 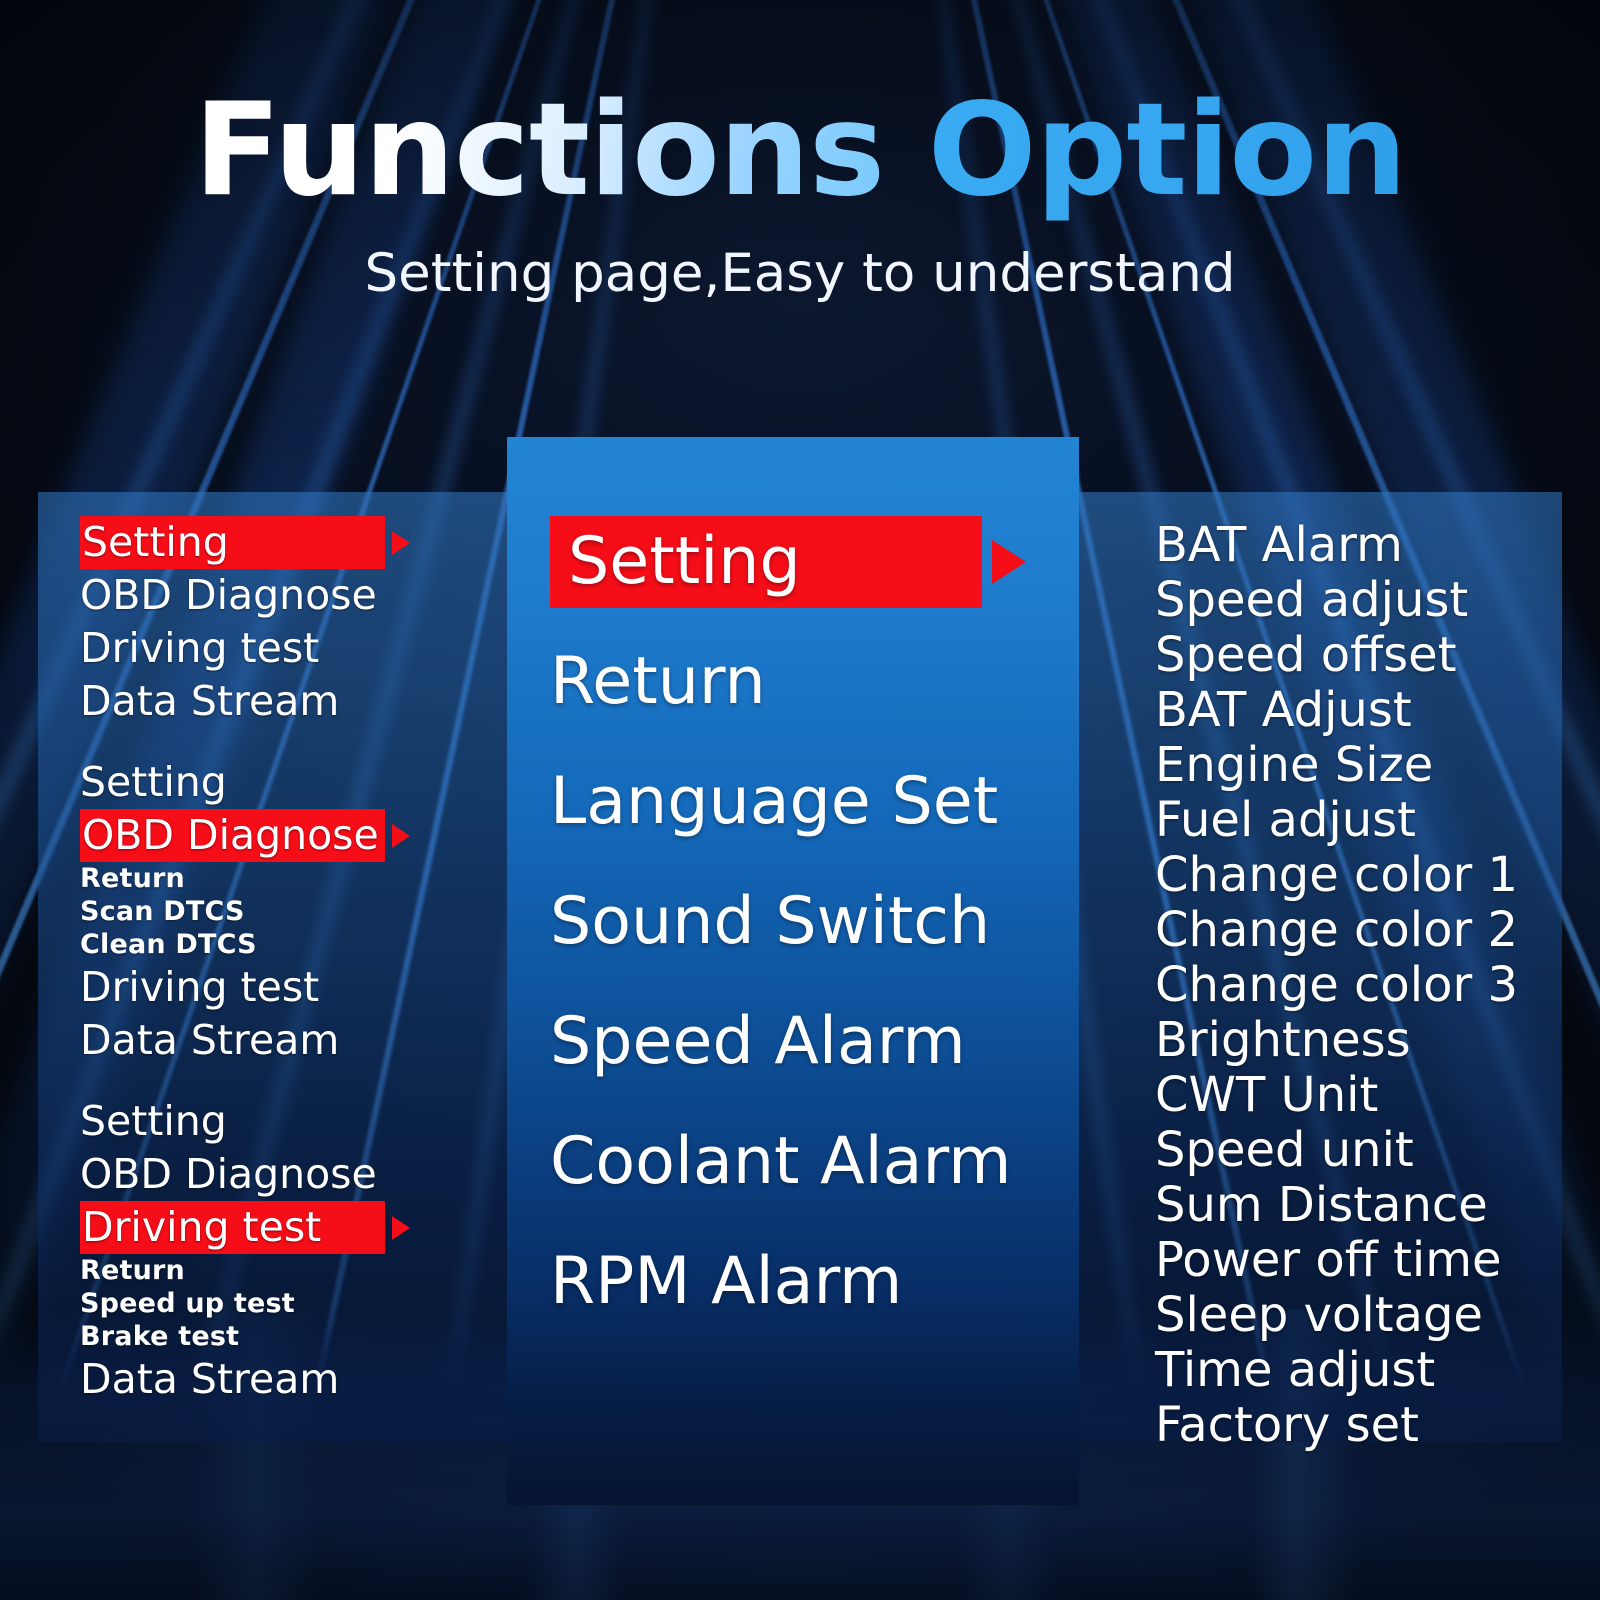 I want to click on right-menu-item-sum-distance: Sum Distance, so click(x=1365, y=1205).